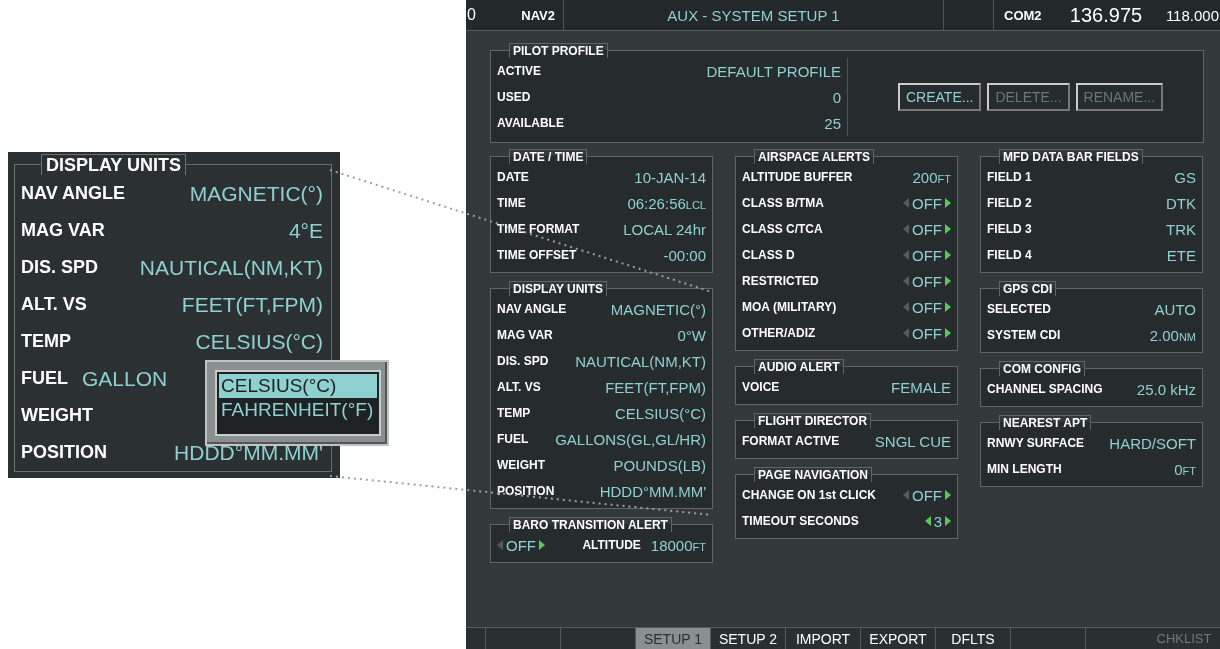  What do you see at coordinates (931, 177) in the screenshot?
I see `setting-value: 200FT` at bounding box center [931, 177].